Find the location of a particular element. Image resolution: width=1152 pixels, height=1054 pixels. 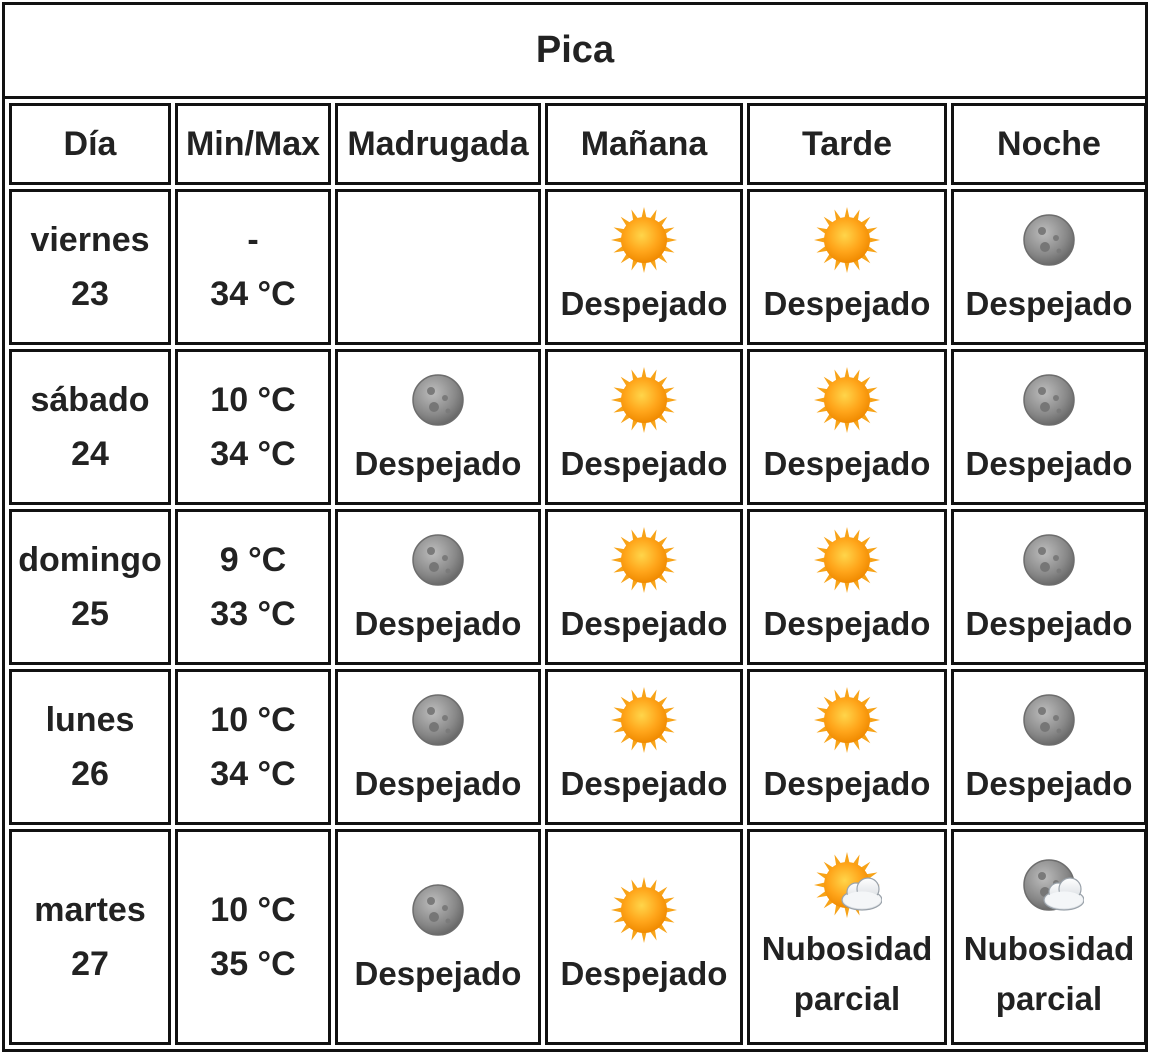

header-tarde: Tarde is located at coordinates (847, 144).